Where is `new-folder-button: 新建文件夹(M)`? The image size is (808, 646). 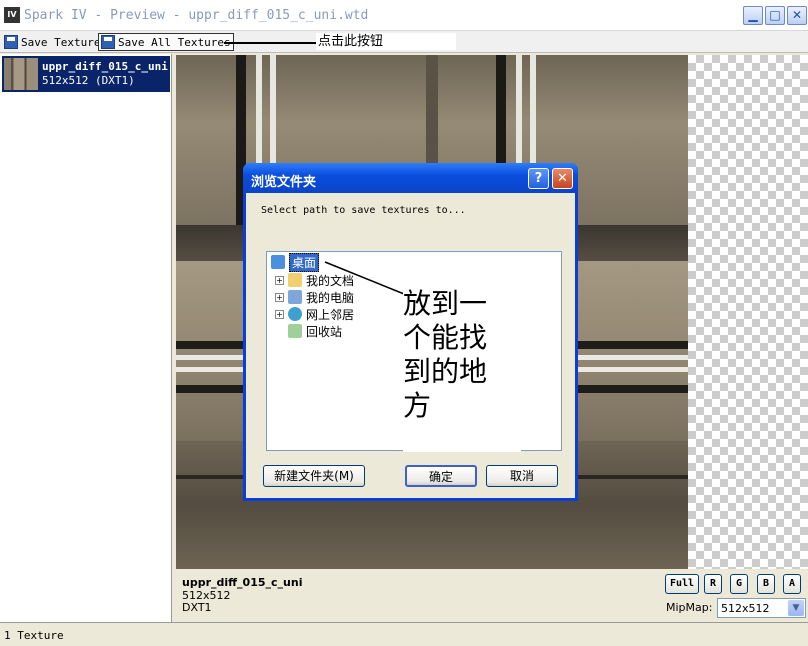
new-folder-button: 新建文件夹(M) is located at coordinates (314, 476).